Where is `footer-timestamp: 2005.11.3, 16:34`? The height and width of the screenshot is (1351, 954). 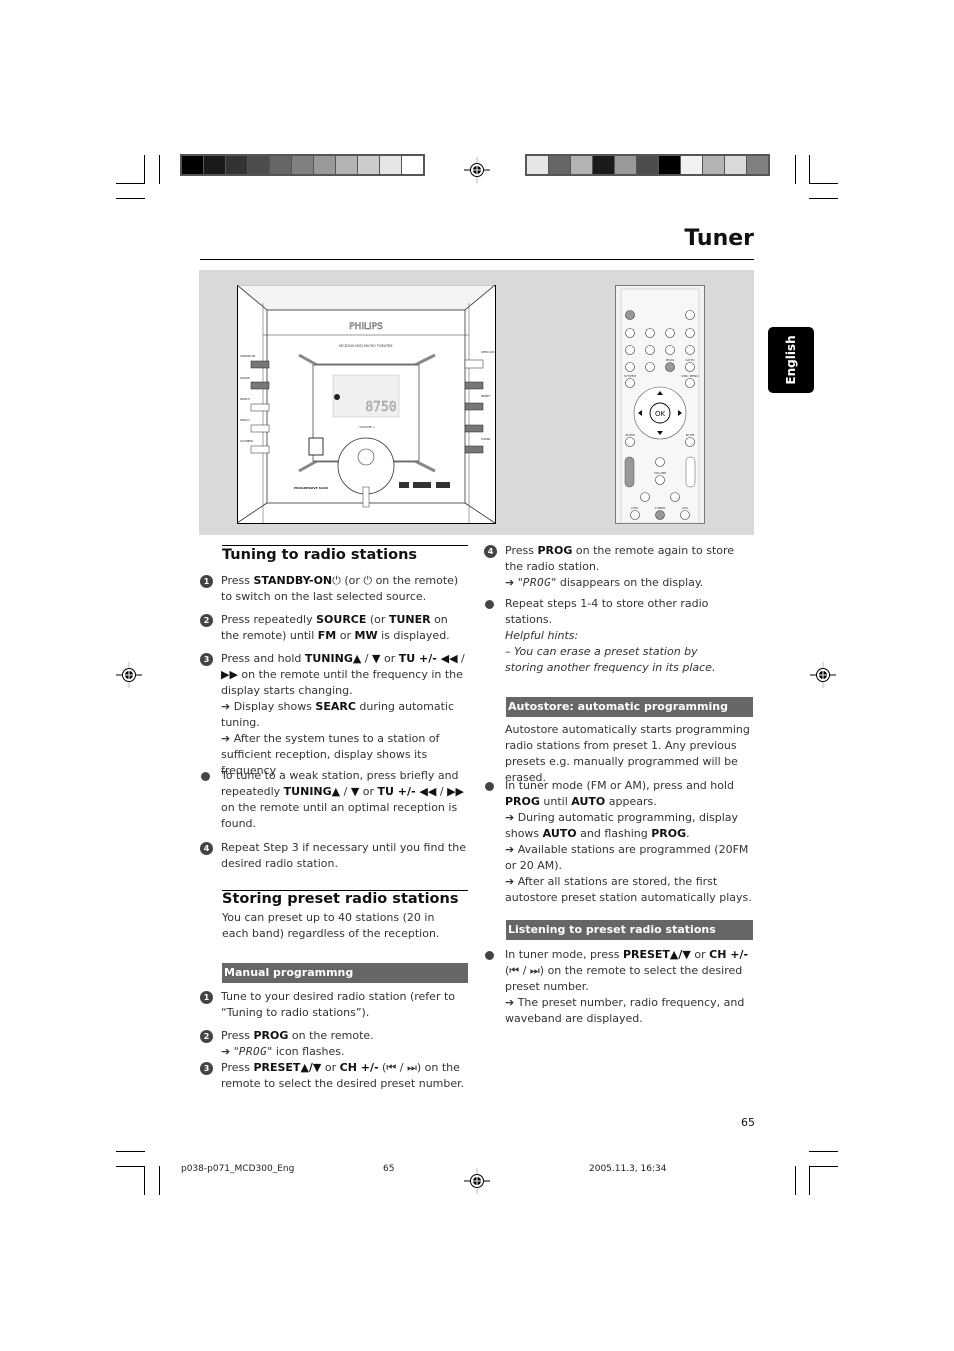 footer-timestamp: 2005.11.3, 16:34 is located at coordinates (628, 1169).